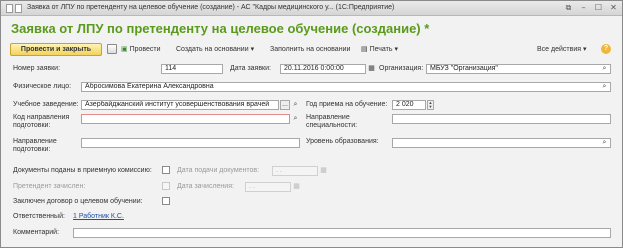 The image size is (623, 248). Describe the element at coordinates (98, 216) in the screenshot. I see `responsible-link: 1 Работник К.С.` at that location.